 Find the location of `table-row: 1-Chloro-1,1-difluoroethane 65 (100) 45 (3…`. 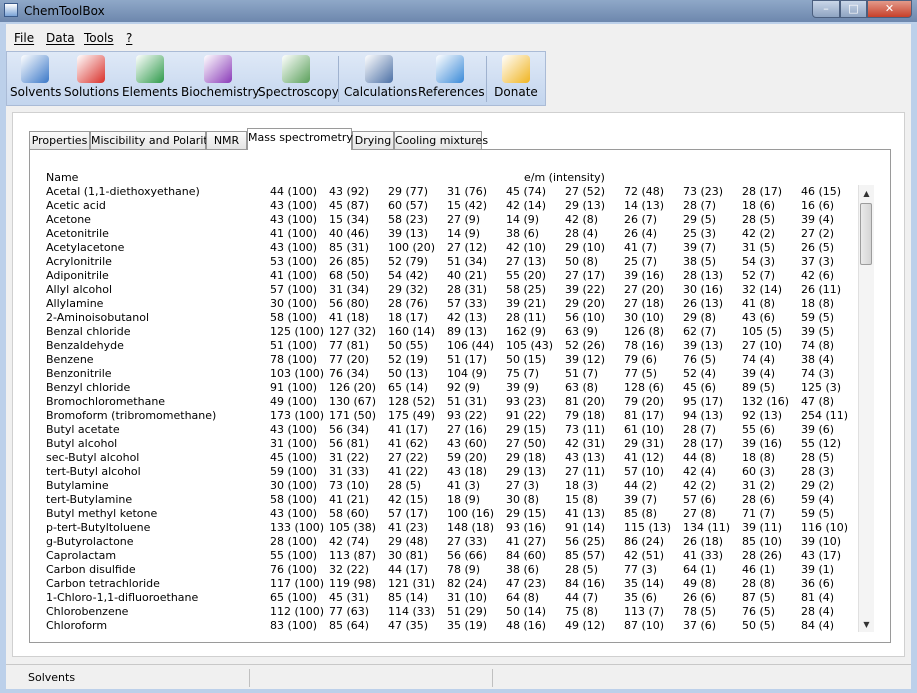

table-row: 1-Chloro-1,1-difluoroethane 65 (100) 45 (3… is located at coordinates (451, 598).